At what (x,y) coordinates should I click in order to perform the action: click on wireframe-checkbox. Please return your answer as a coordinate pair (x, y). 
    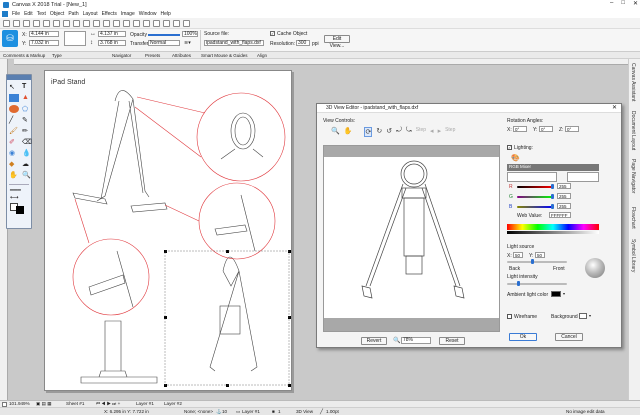
    Looking at the image, I should click on (509, 316).